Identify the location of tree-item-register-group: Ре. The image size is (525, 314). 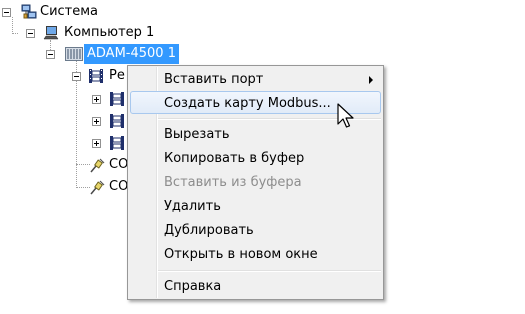
(65, 76).